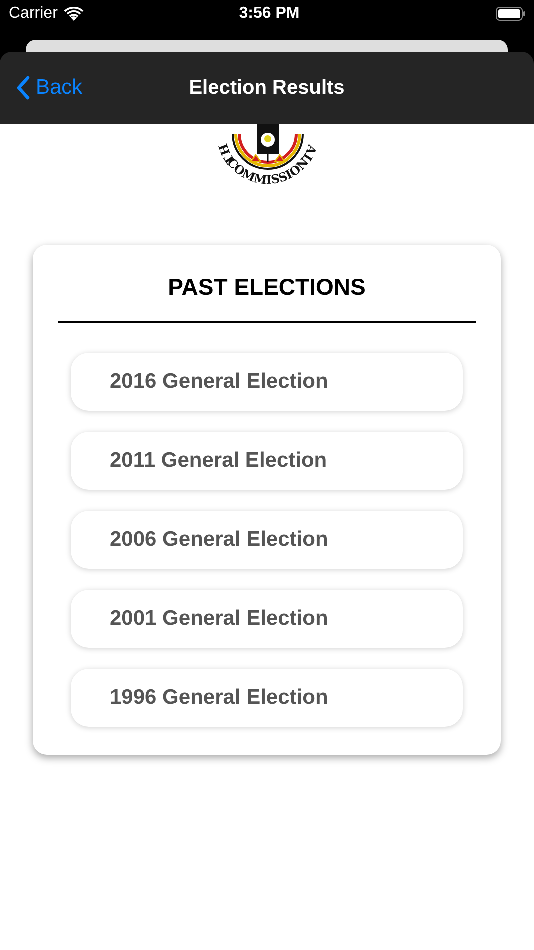  What do you see at coordinates (267, 619) in the screenshot?
I see `election-button: 2001 General Election` at bounding box center [267, 619].